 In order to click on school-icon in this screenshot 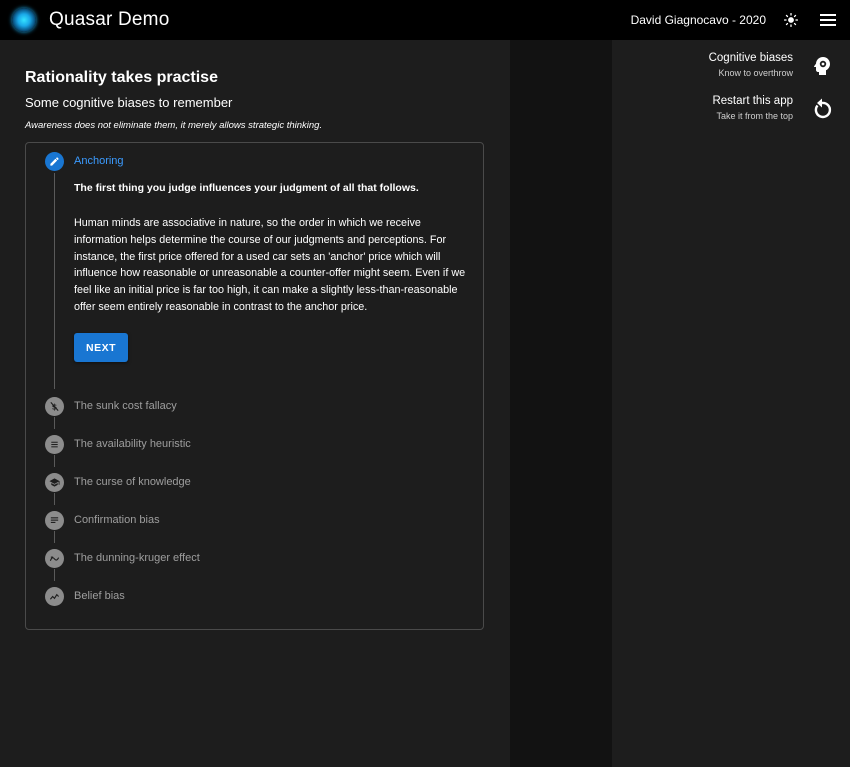, I will do `click(54, 482)`.